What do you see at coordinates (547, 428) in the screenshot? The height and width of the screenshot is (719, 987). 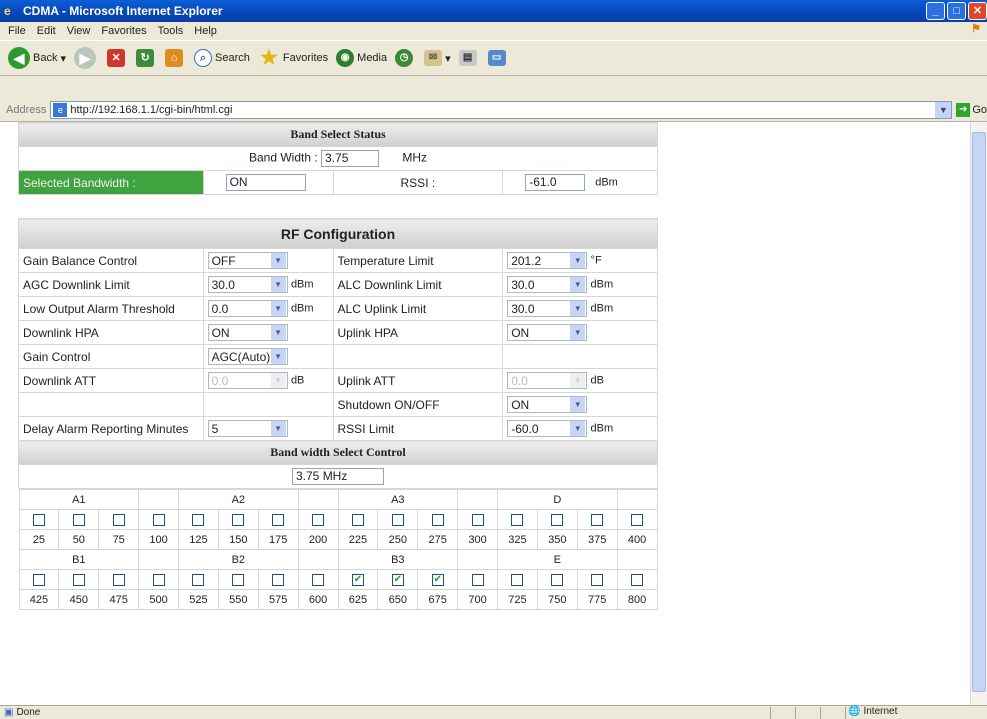 I see `rssi-limit-select: -60.0 ▼` at bounding box center [547, 428].